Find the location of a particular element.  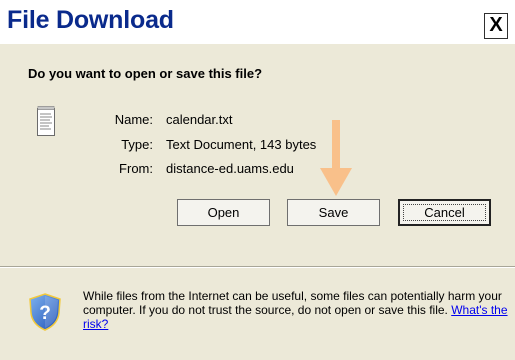

cancel-button: Cancel is located at coordinates (444, 212).